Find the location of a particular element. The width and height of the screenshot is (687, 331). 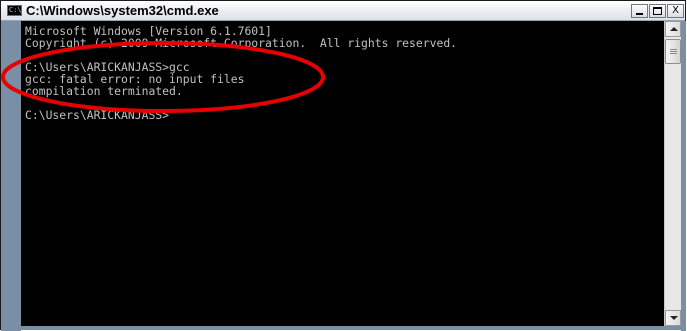

scroll-up-button is located at coordinates (673, 29).